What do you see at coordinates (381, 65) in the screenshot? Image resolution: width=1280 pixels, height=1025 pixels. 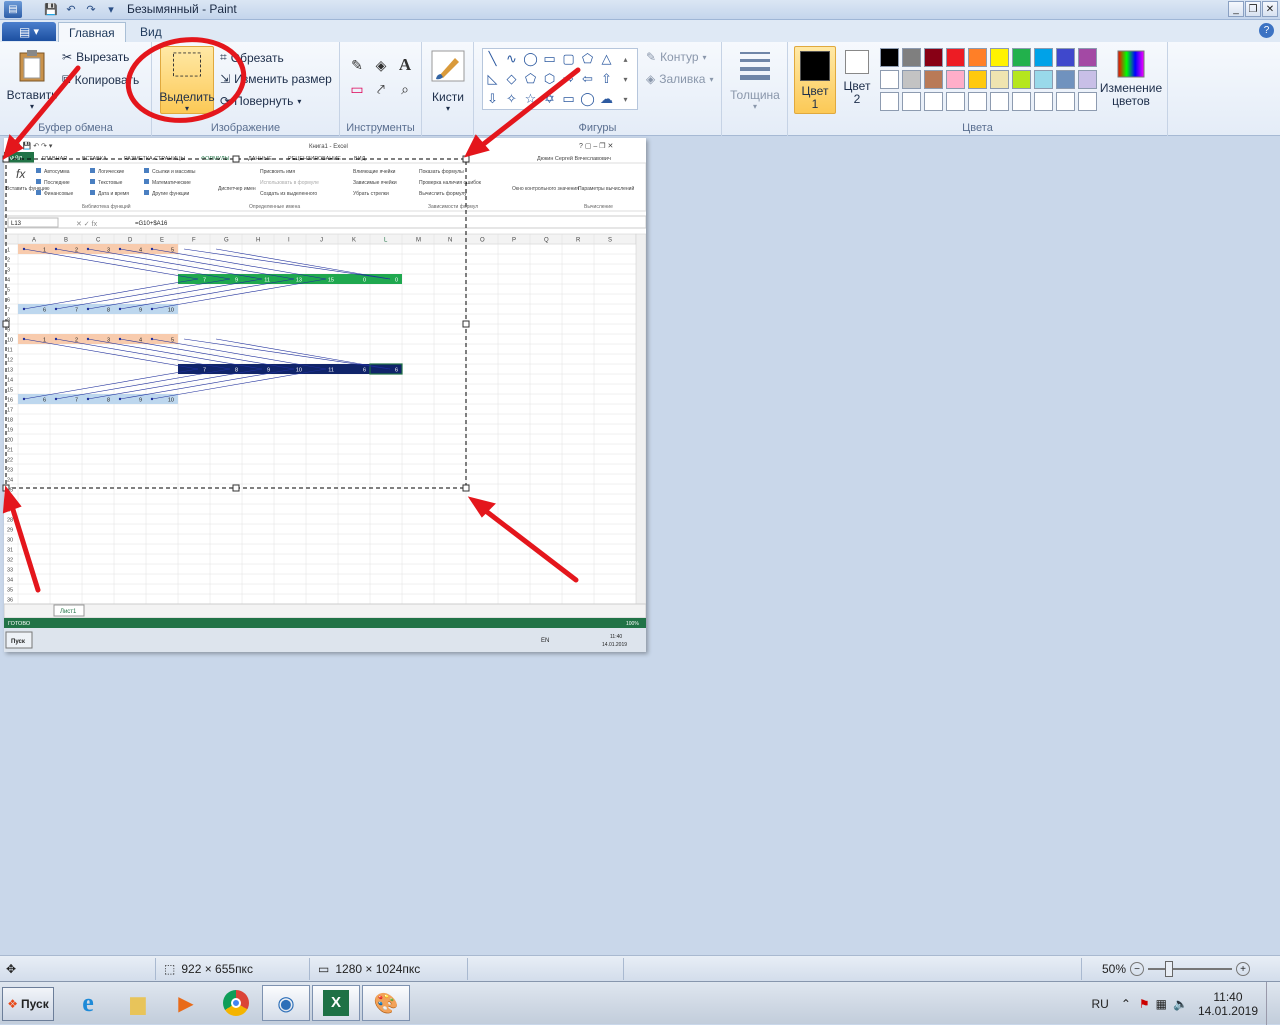 I see `fill-bucket-icon: ◈` at bounding box center [381, 65].